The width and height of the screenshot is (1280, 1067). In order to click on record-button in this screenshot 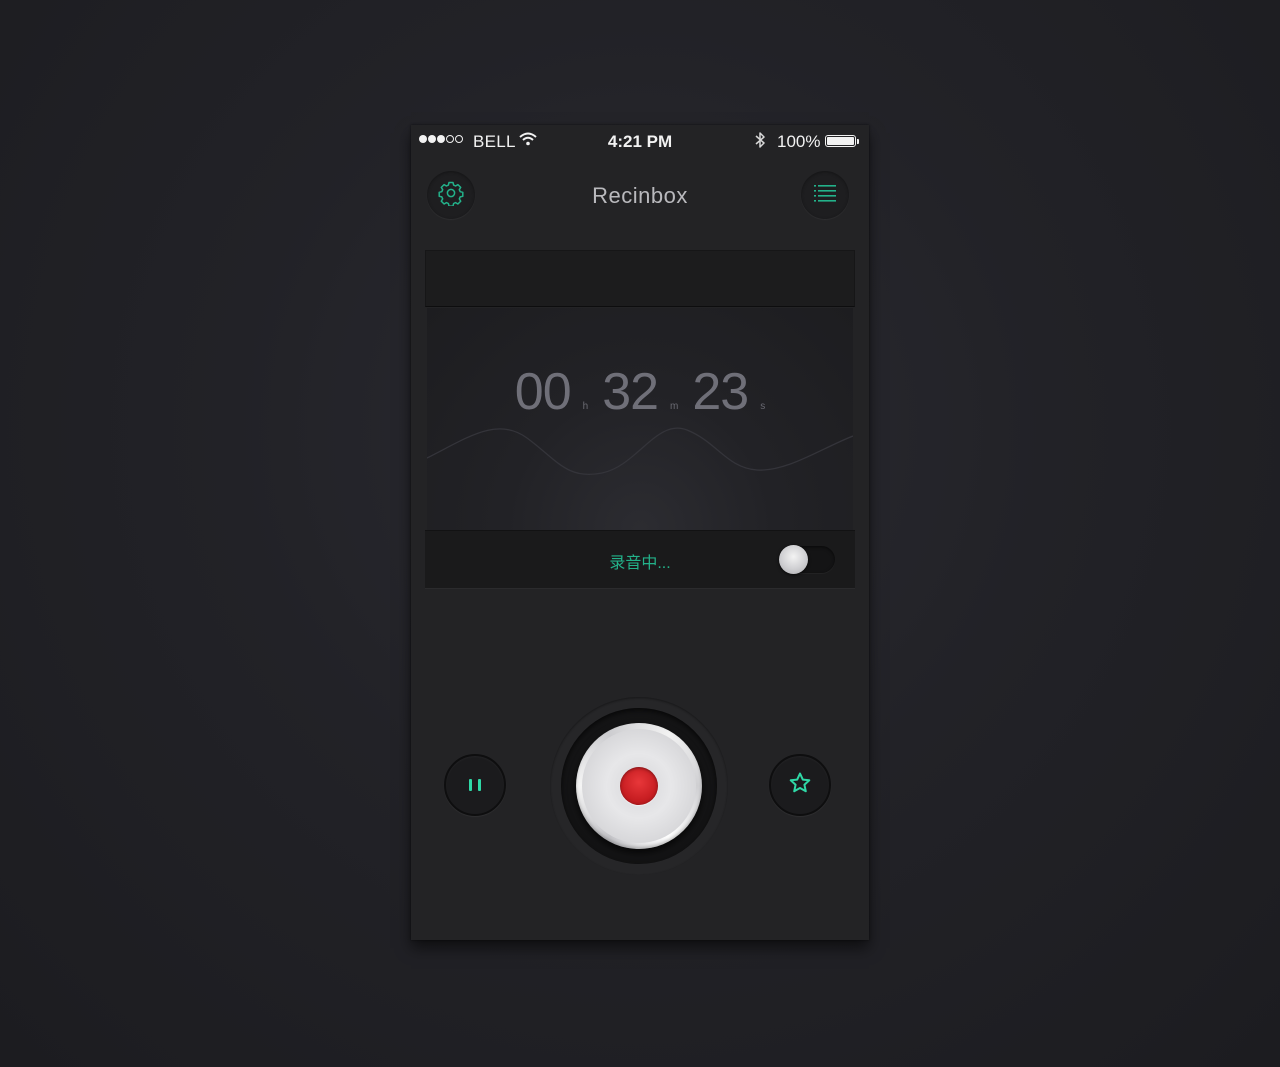, I will do `click(639, 786)`.